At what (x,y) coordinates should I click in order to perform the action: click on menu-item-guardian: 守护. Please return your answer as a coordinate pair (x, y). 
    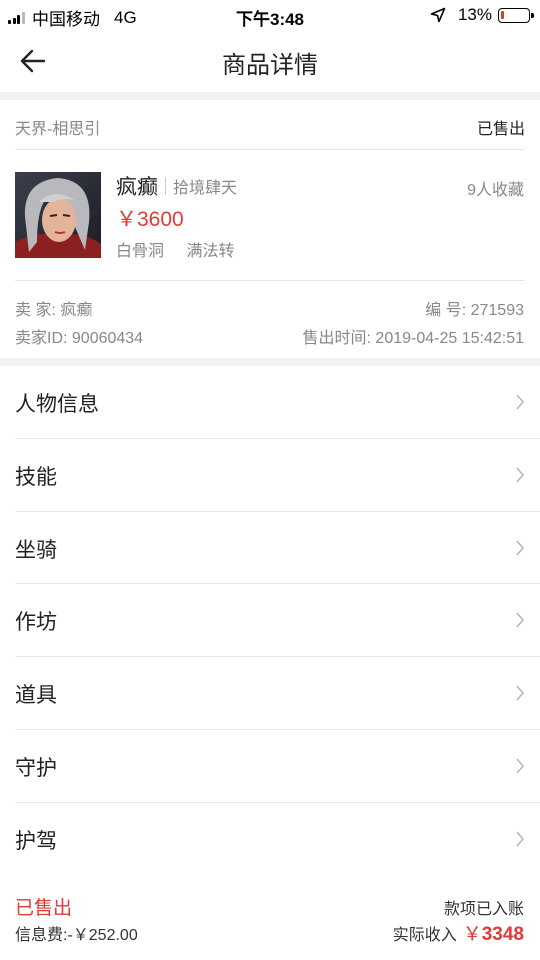
    Looking at the image, I should click on (277, 766).